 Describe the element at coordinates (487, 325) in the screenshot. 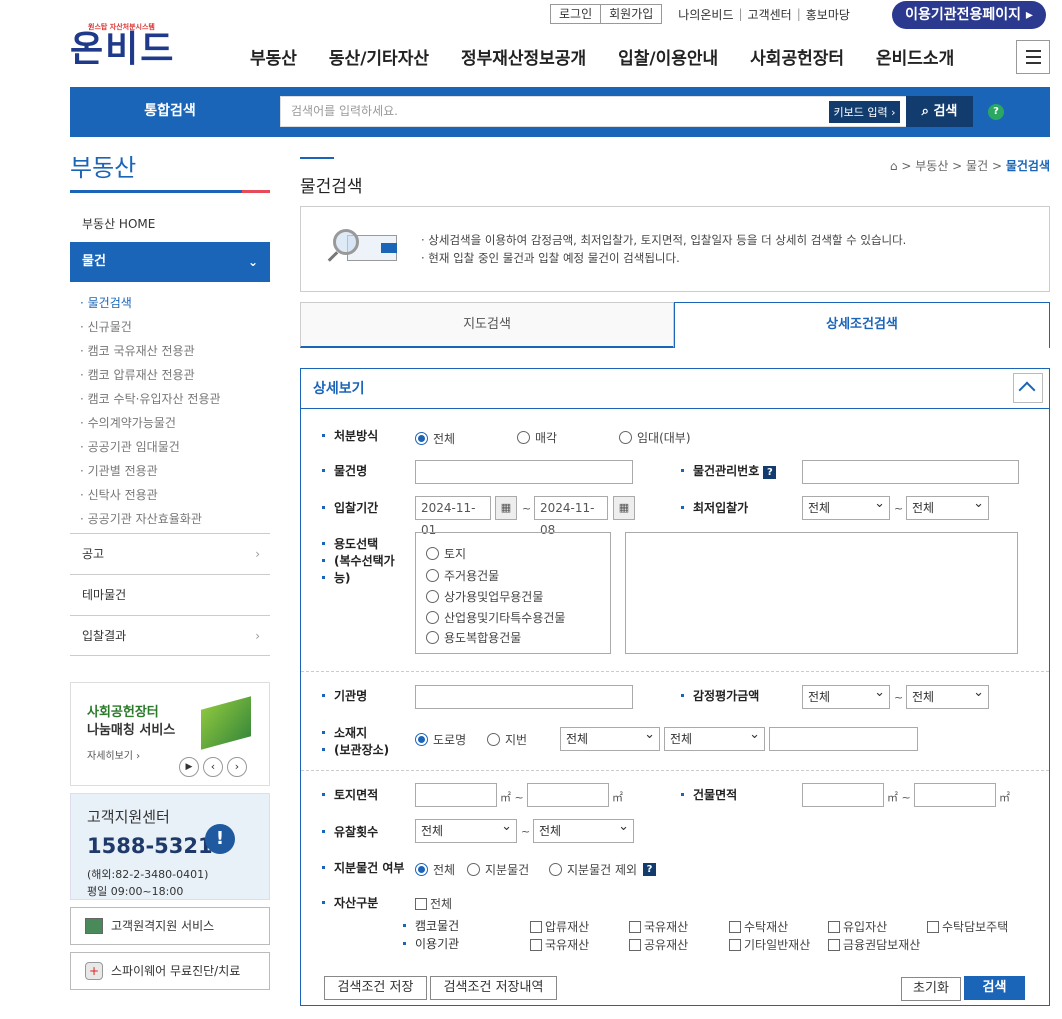

I see `tab-map-search: 지도검색` at that location.